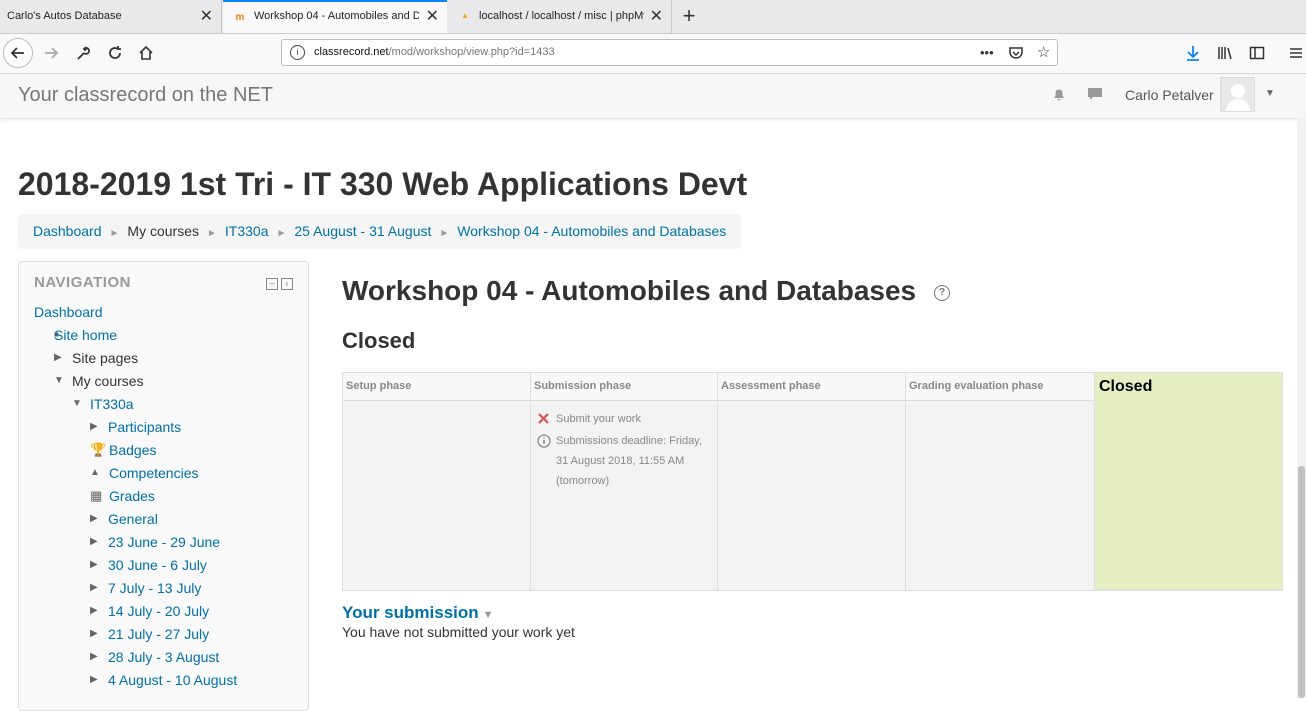  What do you see at coordinates (598, 419) in the screenshot?
I see `task-text: Submit your work` at bounding box center [598, 419].